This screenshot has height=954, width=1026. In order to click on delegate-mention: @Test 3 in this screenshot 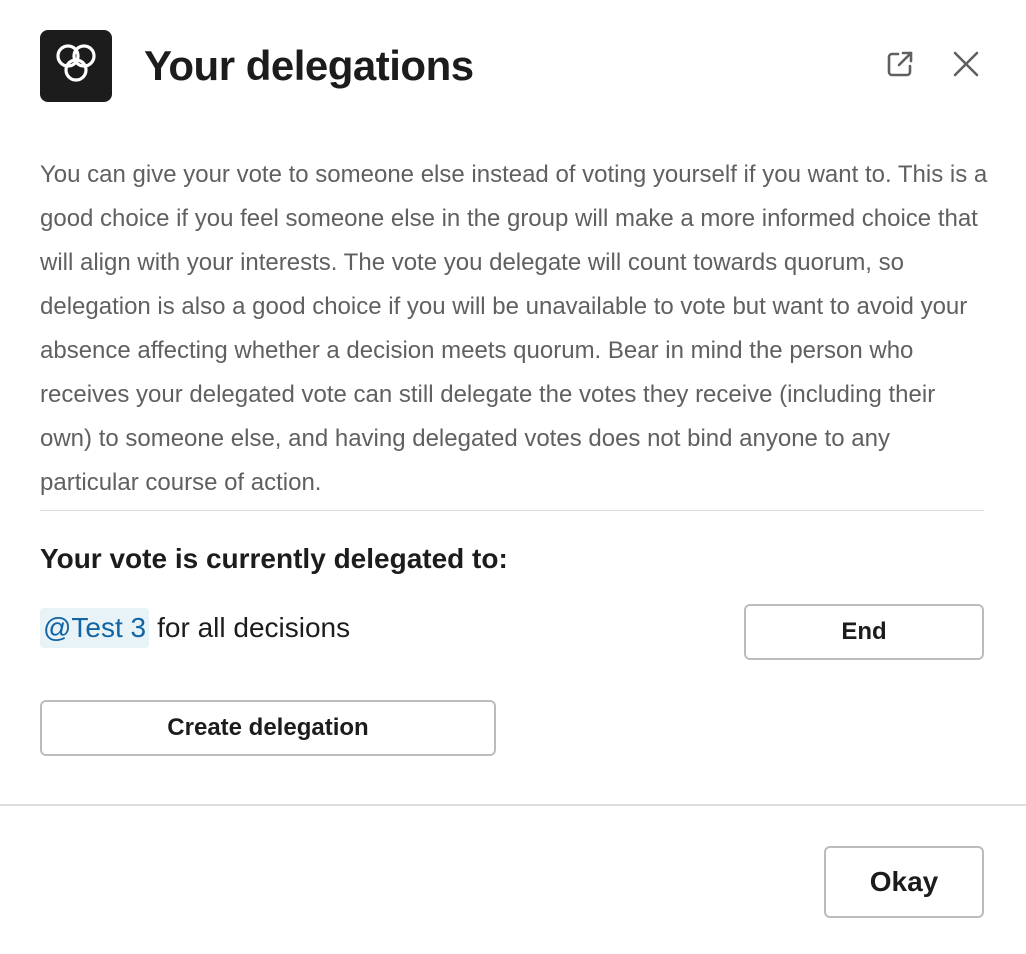, I will do `click(95, 628)`.